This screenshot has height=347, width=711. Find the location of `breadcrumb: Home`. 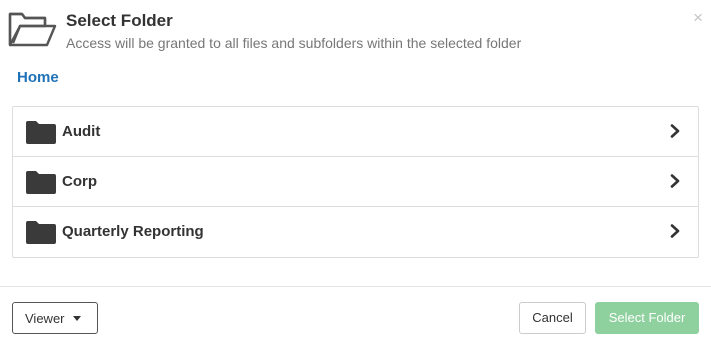

breadcrumb: Home is located at coordinates (38, 77).